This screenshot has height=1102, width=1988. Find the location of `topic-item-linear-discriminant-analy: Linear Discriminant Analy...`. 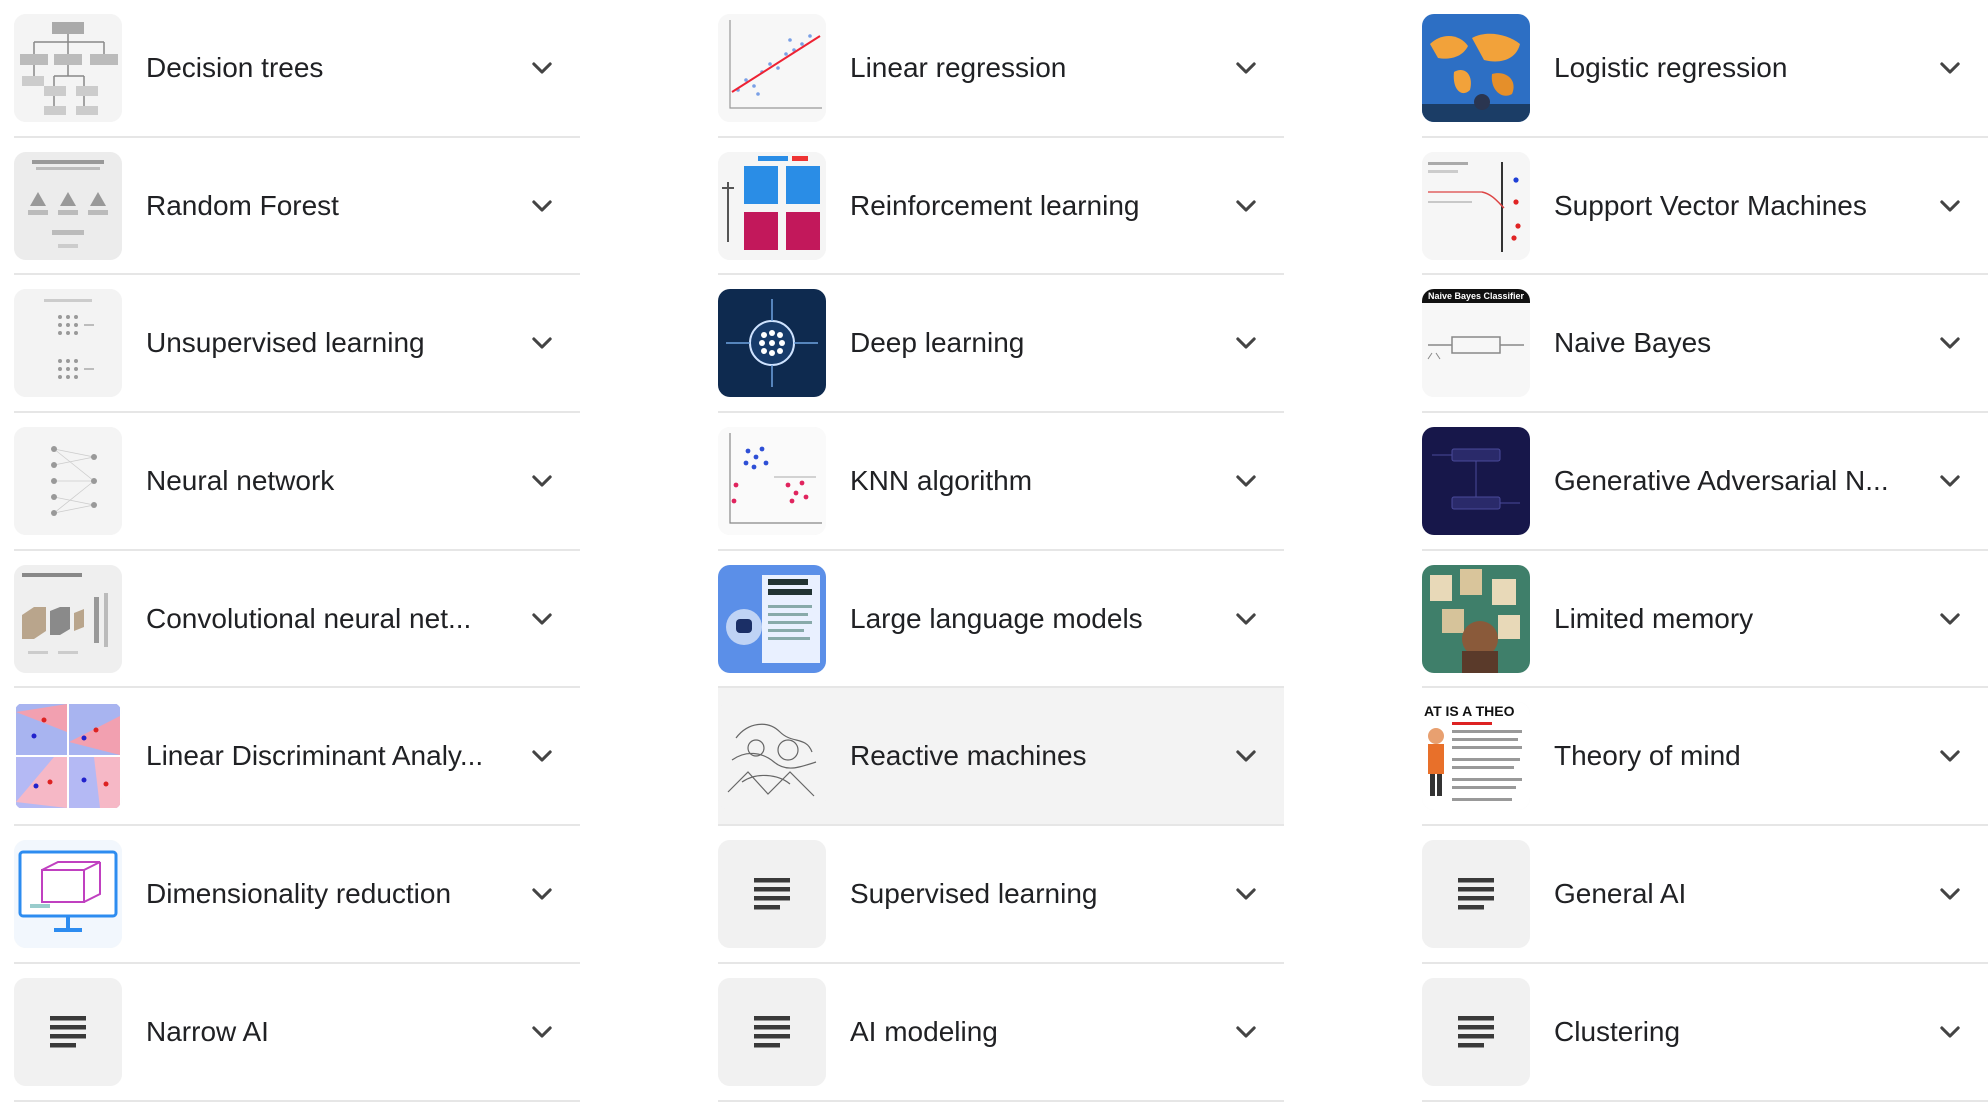

topic-item-linear-discriminant-analy: Linear Discriminant Analy... is located at coordinates (297, 757).